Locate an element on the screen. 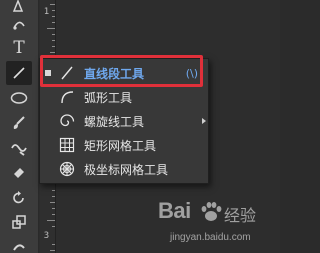 The width and height of the screenshot is (320, 253). menu-item-spiral-tool: 螺旋线工具 is located at coordinates (124, 121).